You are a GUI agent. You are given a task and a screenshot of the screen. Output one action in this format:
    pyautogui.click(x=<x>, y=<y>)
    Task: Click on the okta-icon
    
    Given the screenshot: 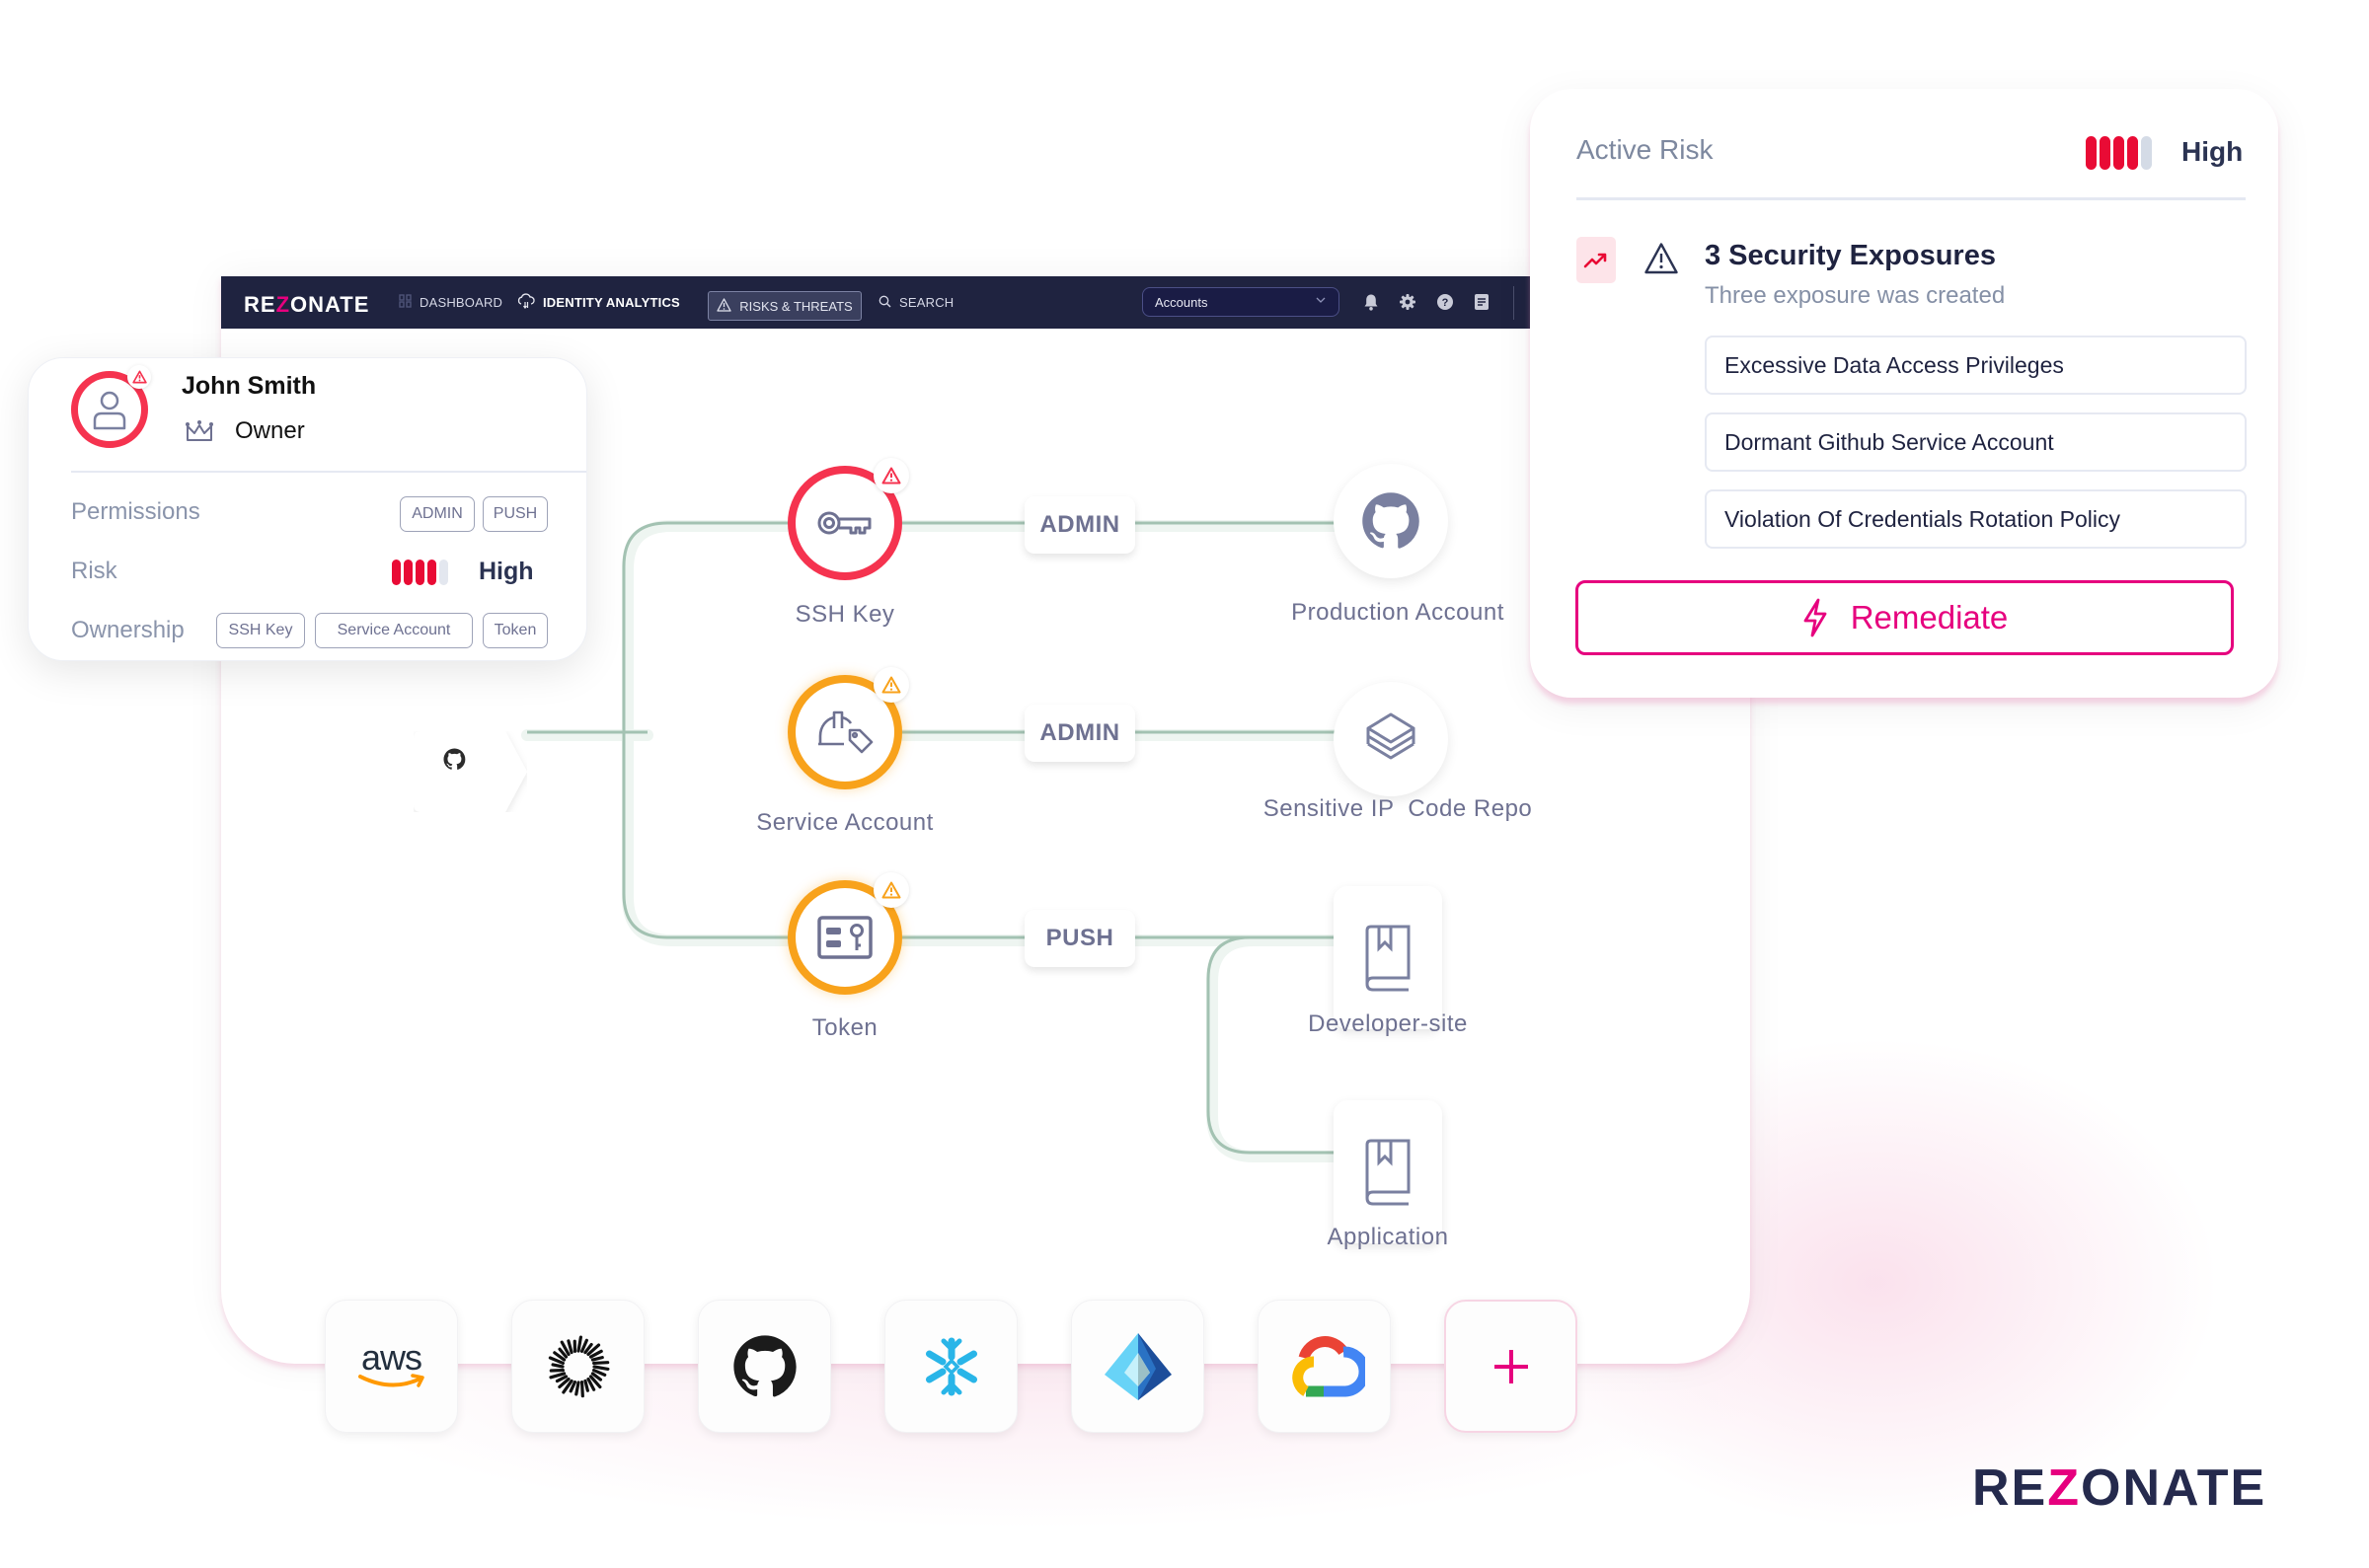 What is the action you would take?
    pyautogui.click(x=579, y=1366)
    